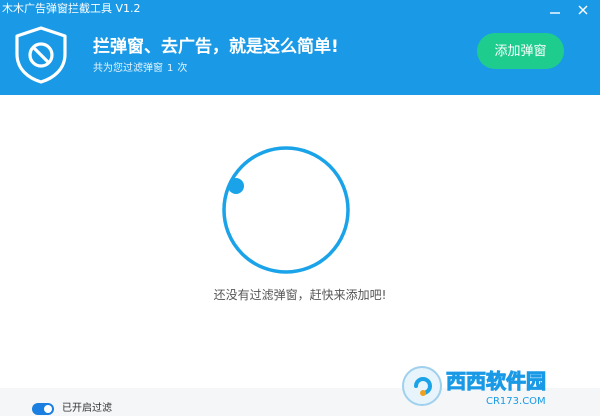  I want to click on minimize-icon, so click(555, 13).